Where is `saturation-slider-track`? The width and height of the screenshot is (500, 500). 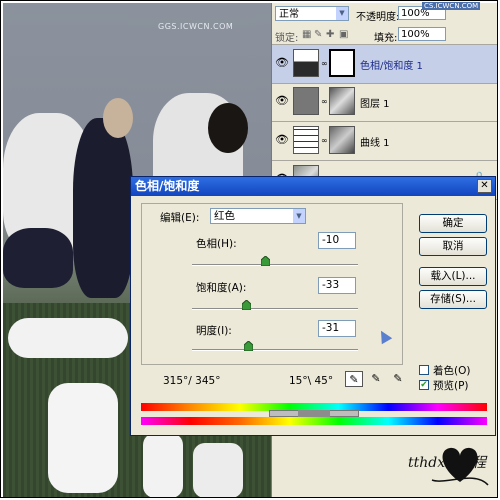
saturation-slider-track is located at coordinates (275, 309).